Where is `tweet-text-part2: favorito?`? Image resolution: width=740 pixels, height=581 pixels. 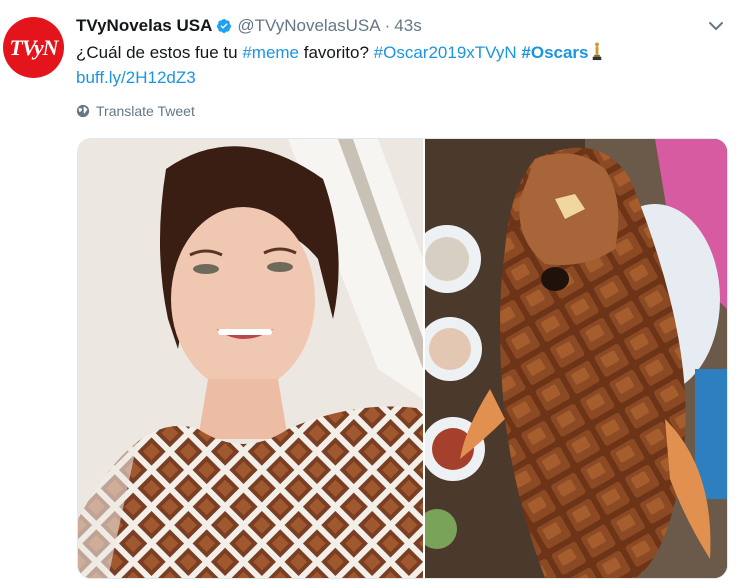 tweet-text-part2: favorito? is located at coordinates (336, 52).